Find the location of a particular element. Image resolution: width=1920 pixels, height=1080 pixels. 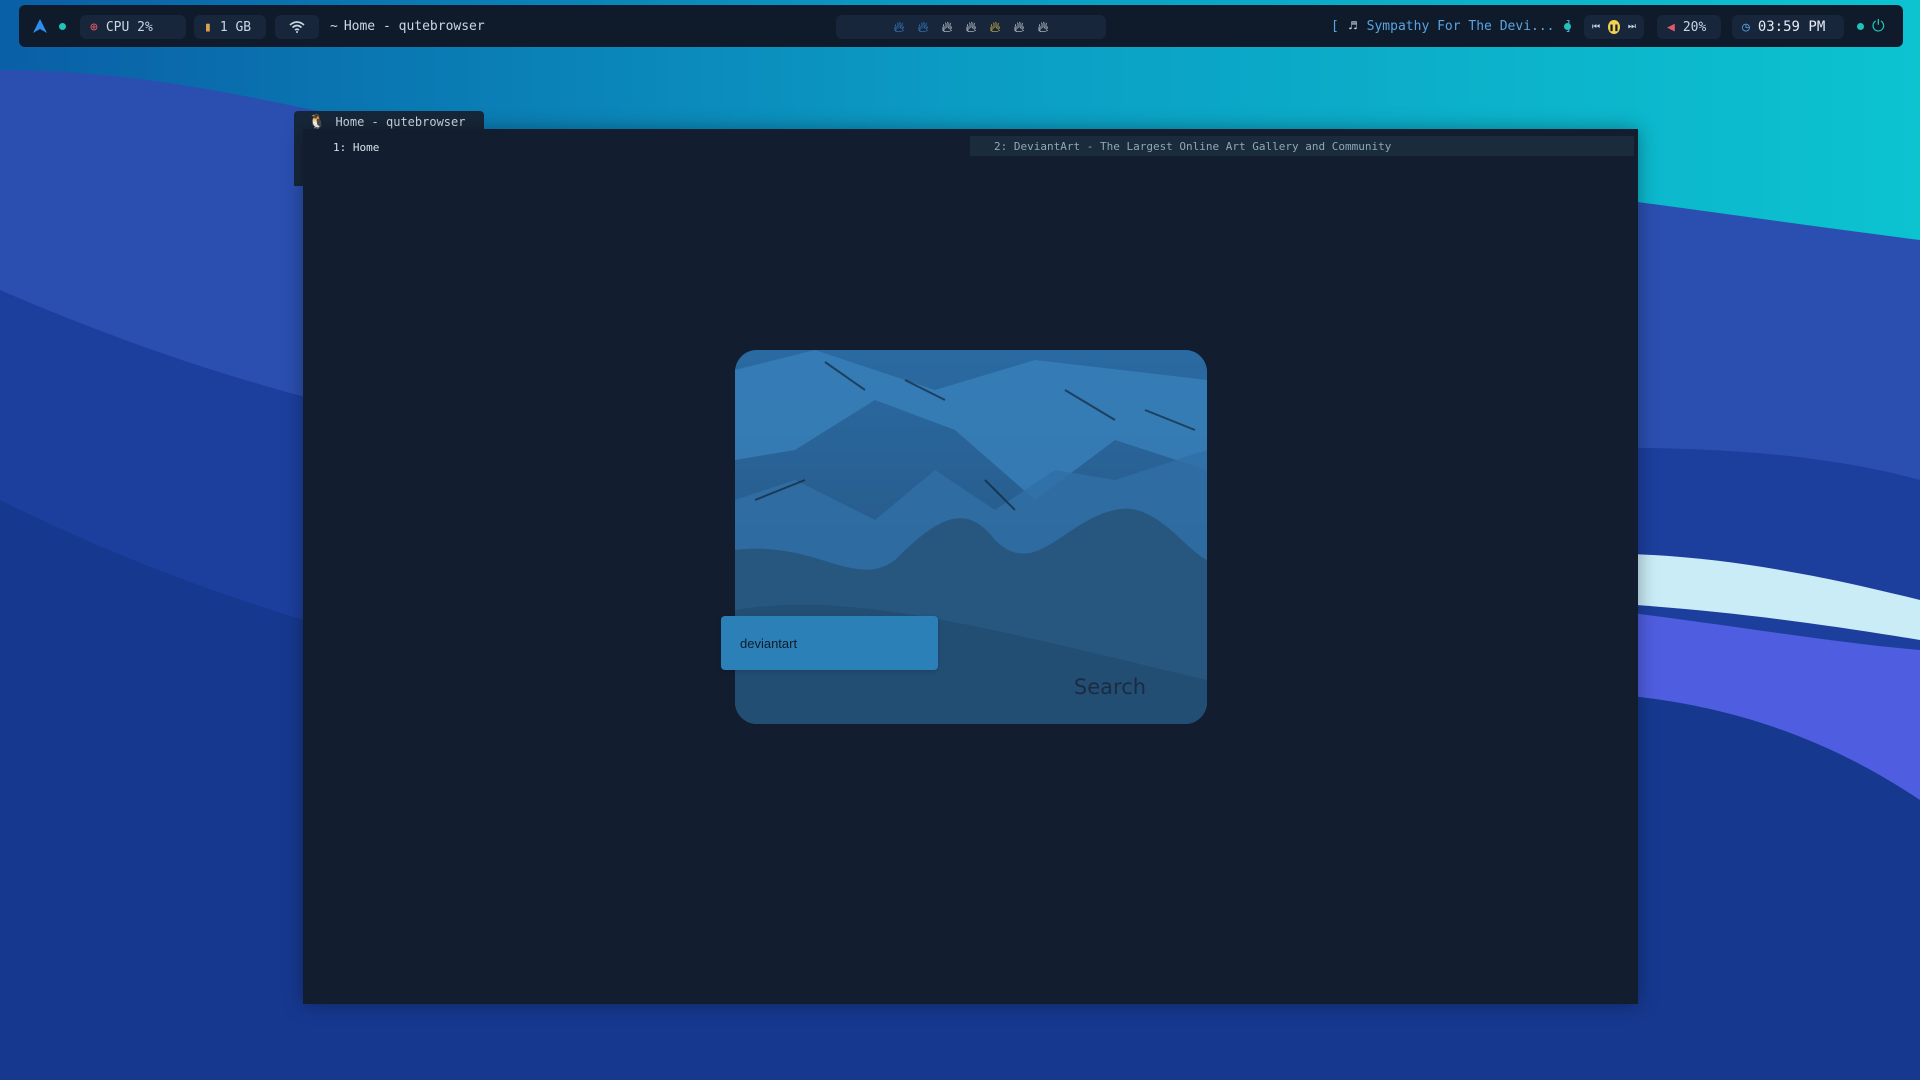

tab-home-label: 1: Home is located at coordinates (356, 147).